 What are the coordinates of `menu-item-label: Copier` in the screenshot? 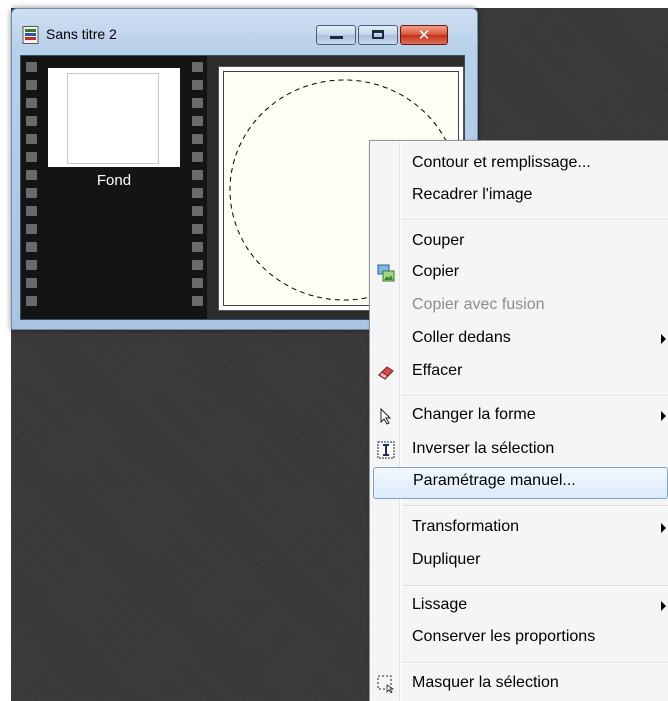 It's located at (436, 271).